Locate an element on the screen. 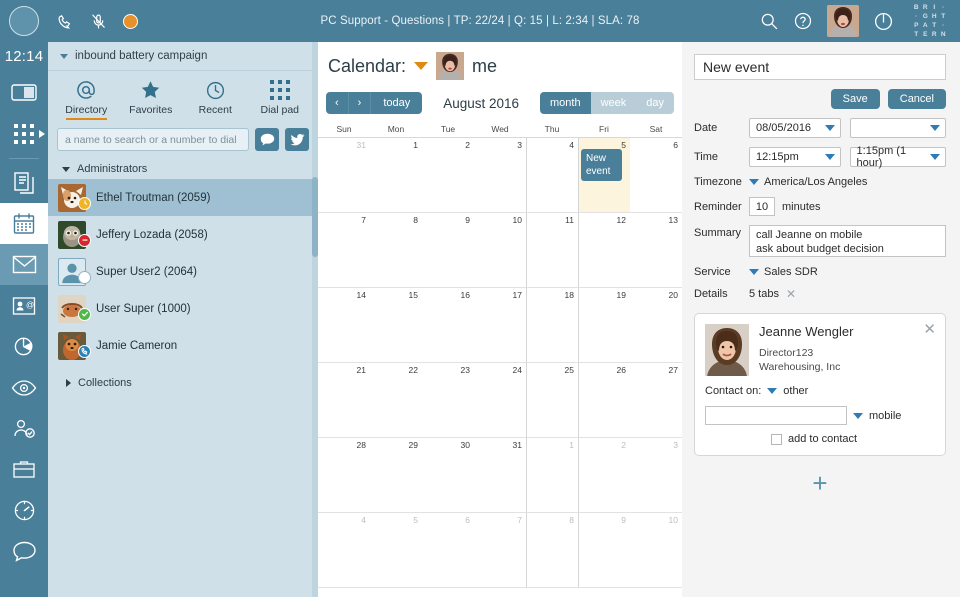 The height and width of the screenshot is (597, 960). prev-month-button: ‹ is located at coordinates (337, 103).